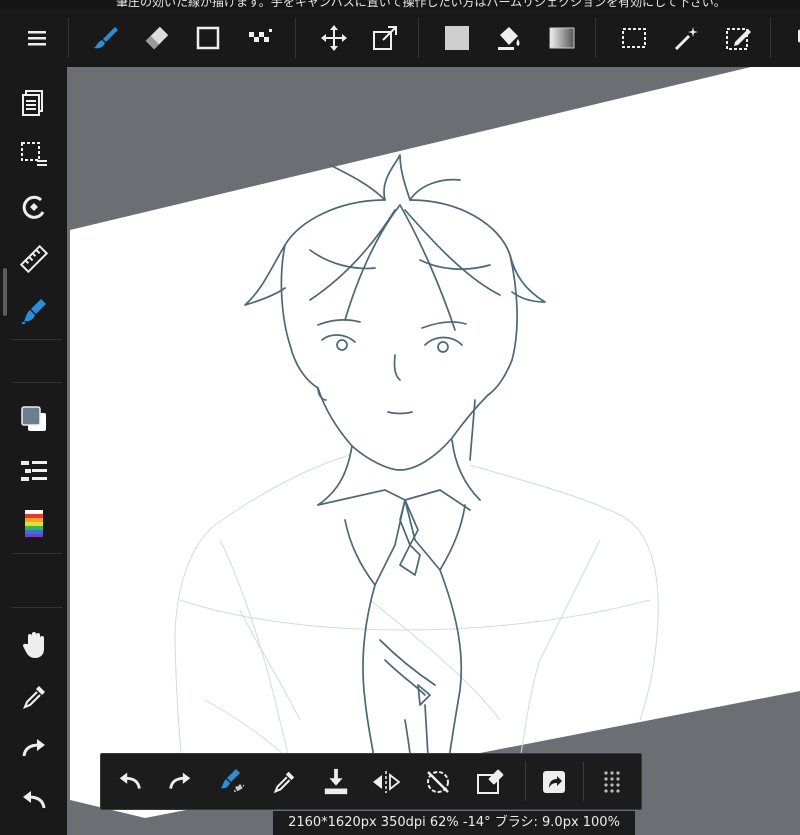  Describe the element at coordinates (34, 419) in the screenshot. I see `color-icon` at that location.